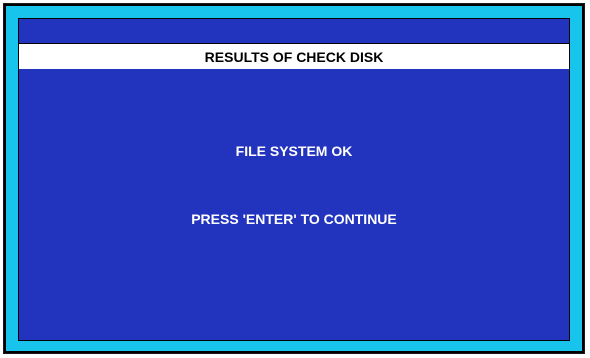  I want to click on status-message: FILE SYSTEM OK, so click(294, 151).